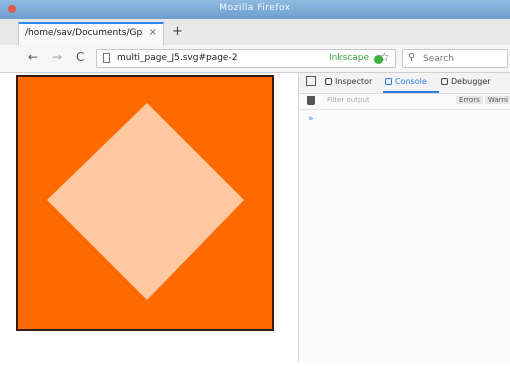  I want to click on title-bar: Mozilla Firefox, so click(255, 9).